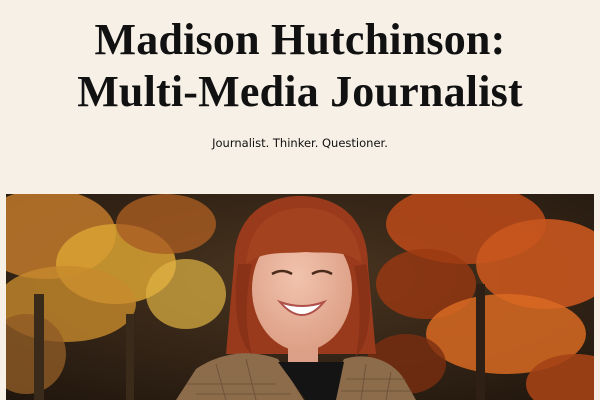 Image resolution: width=600 pixels, height=400 pixels. I want to click on tagline: Journalist. Thinker. Questioner., so click(300, 143).